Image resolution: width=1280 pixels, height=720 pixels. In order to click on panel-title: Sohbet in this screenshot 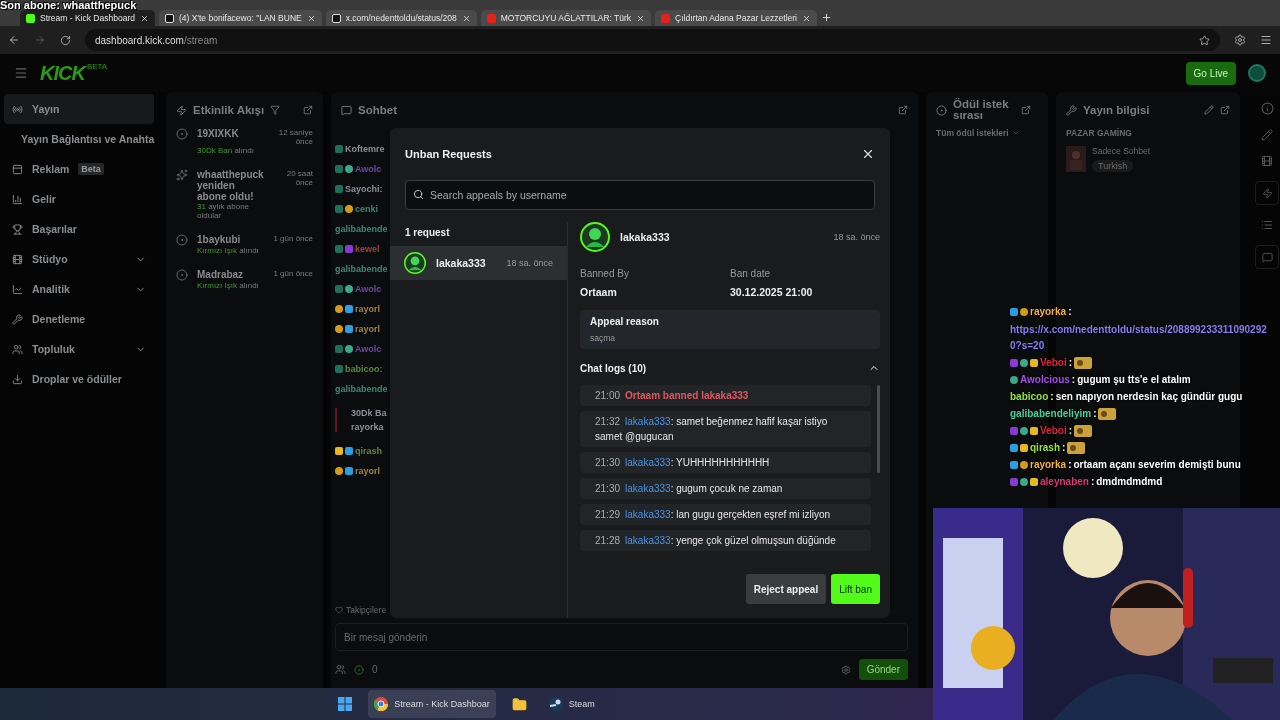, I will do `click(377, 110)`.